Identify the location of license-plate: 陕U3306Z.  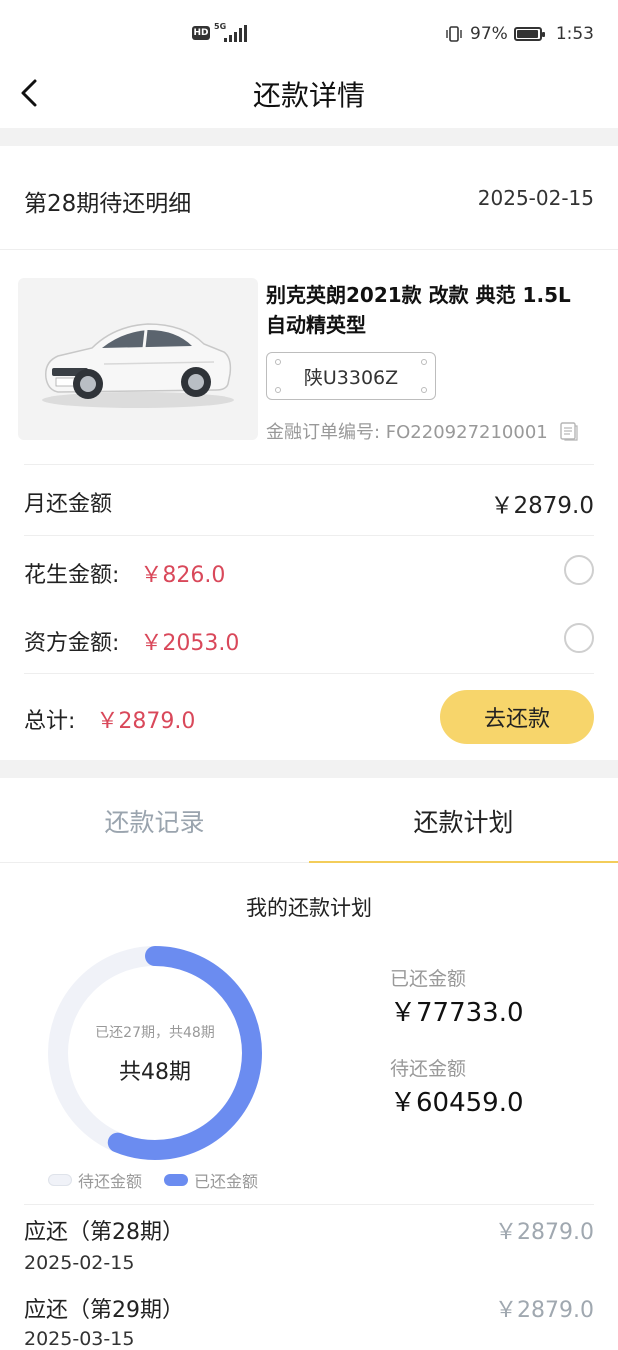
(351, 376).